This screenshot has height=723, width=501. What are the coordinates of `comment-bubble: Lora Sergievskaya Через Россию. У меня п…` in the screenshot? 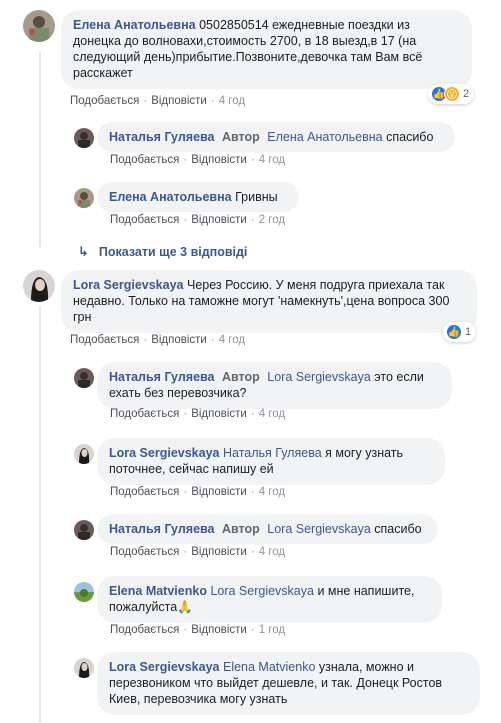 It's located at (269, 301).